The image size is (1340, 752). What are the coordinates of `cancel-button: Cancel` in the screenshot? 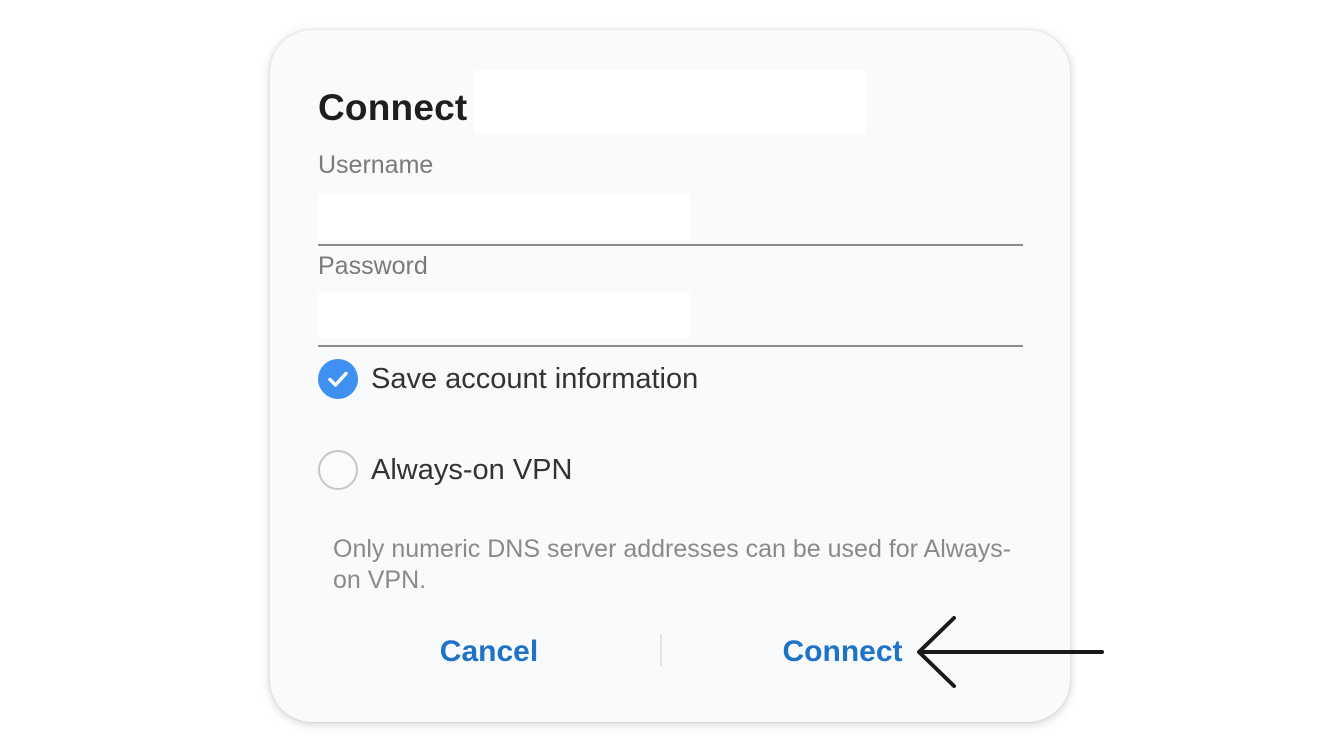 It's located at (489, 652).